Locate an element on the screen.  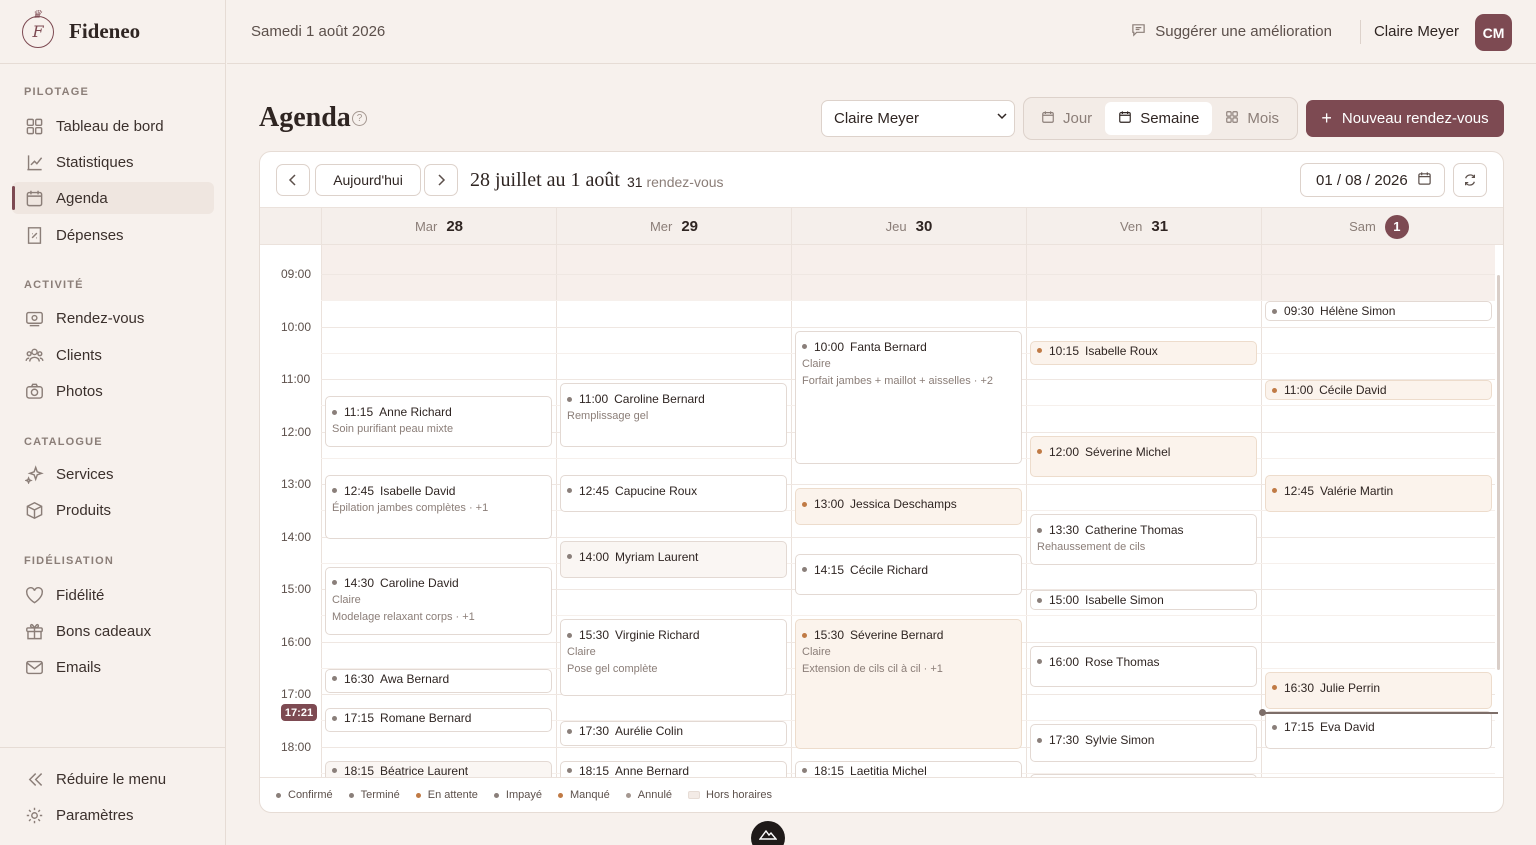
appointment-detail: Modelage relaxant corps · +1 is located at coordinates (403, 616).